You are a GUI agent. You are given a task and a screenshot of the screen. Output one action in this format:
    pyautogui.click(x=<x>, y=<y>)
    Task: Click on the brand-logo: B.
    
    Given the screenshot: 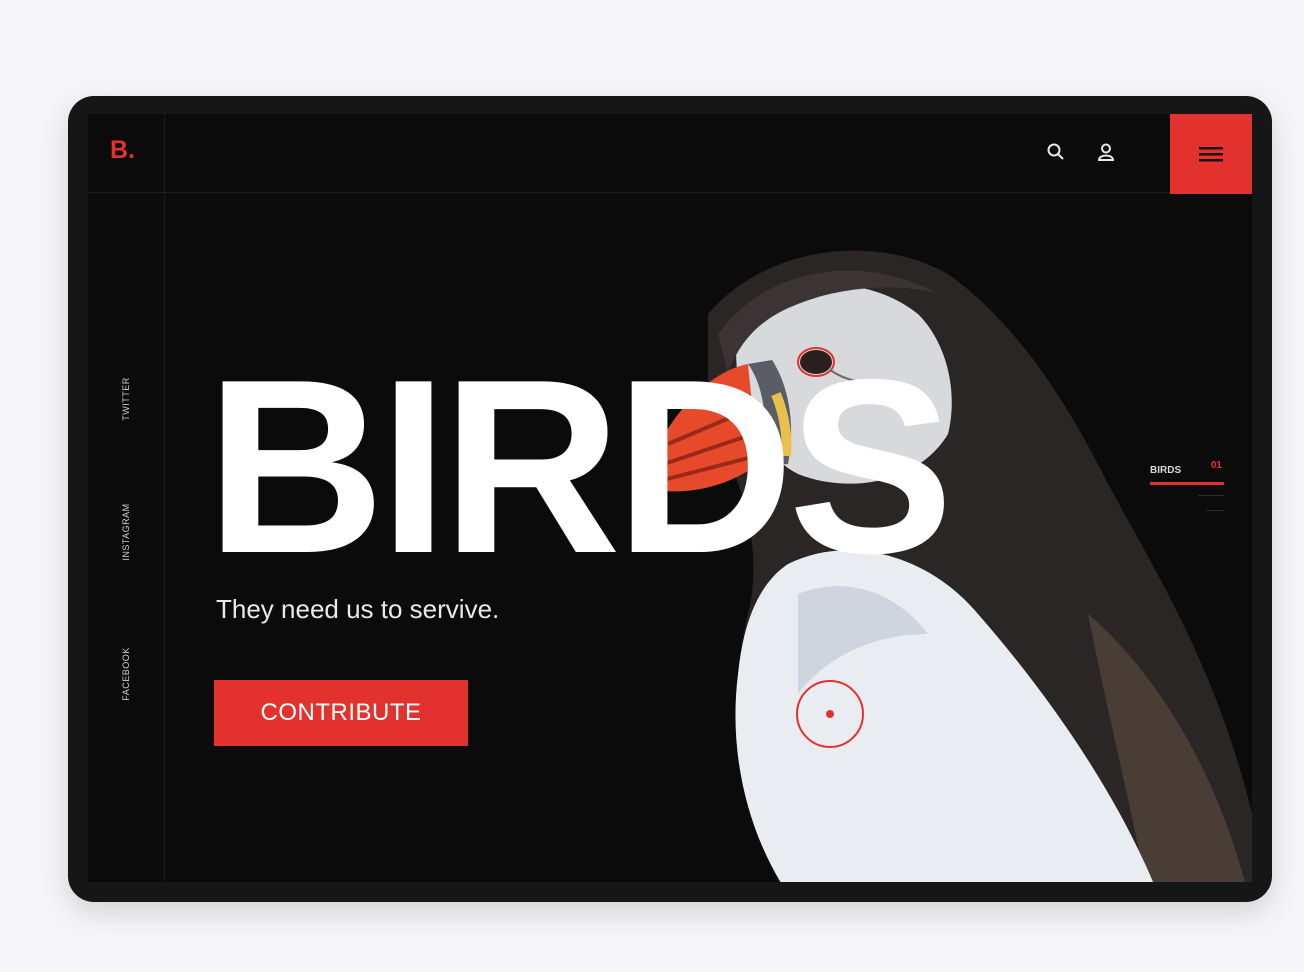 What is the action you would take?
    pyautogui.click(x=122, y=150)
    